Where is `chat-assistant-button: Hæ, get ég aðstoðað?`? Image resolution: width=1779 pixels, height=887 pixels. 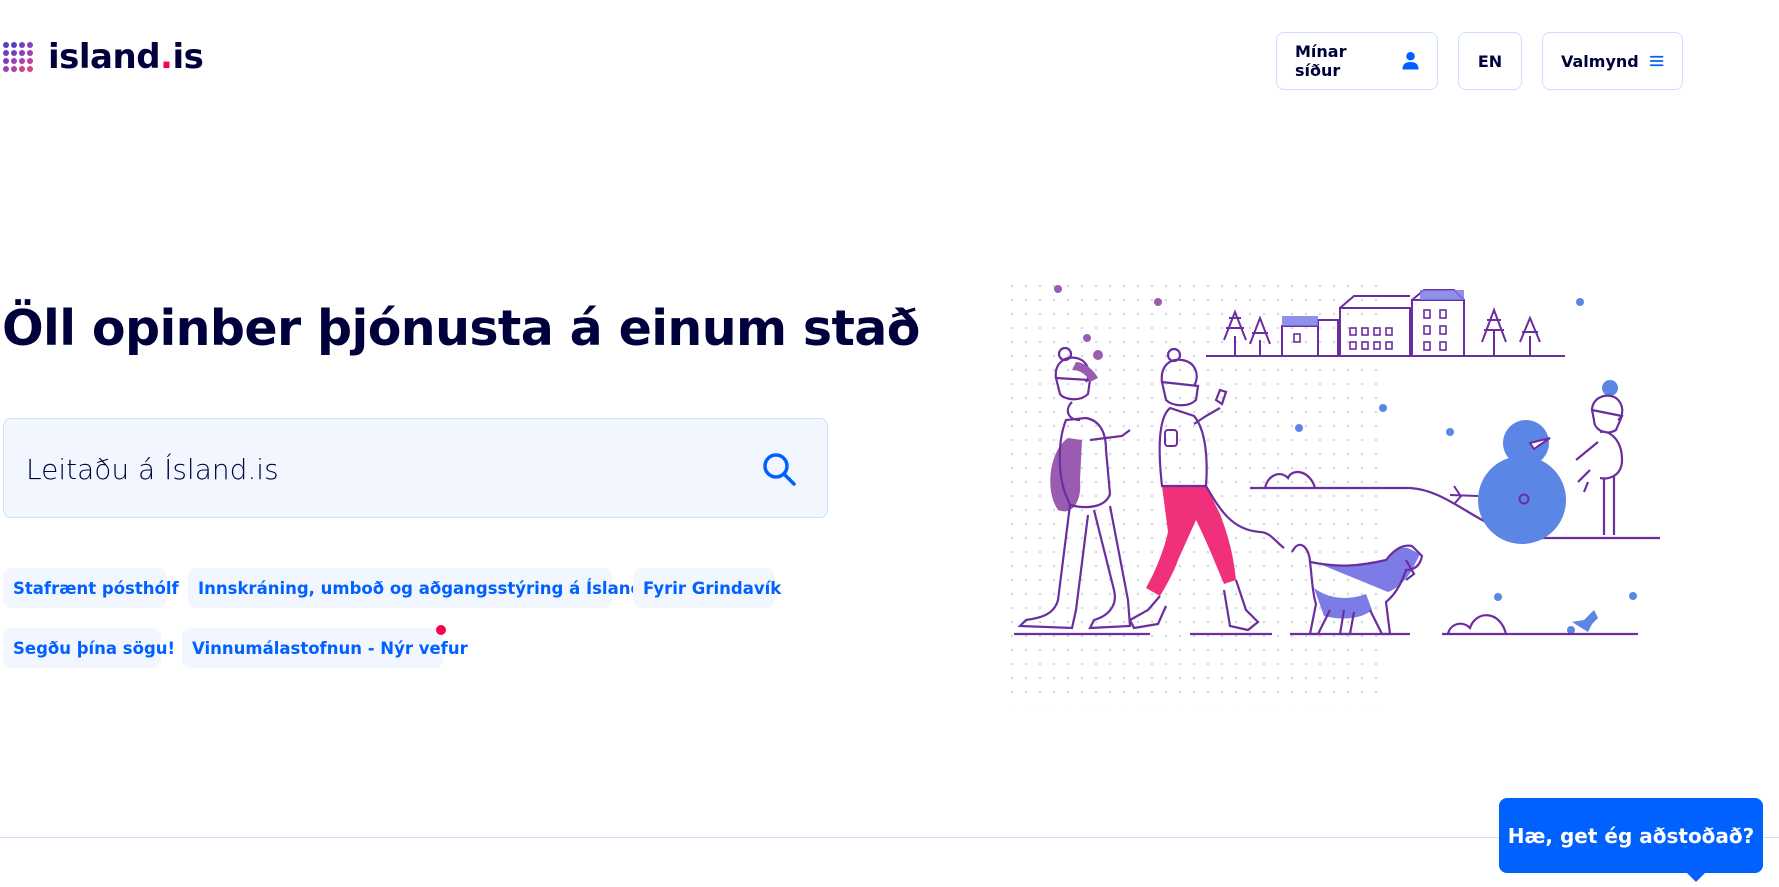
chat-assistant-button: Hæ, get ég aðstoðað? is located at coordinates (1631, 835).